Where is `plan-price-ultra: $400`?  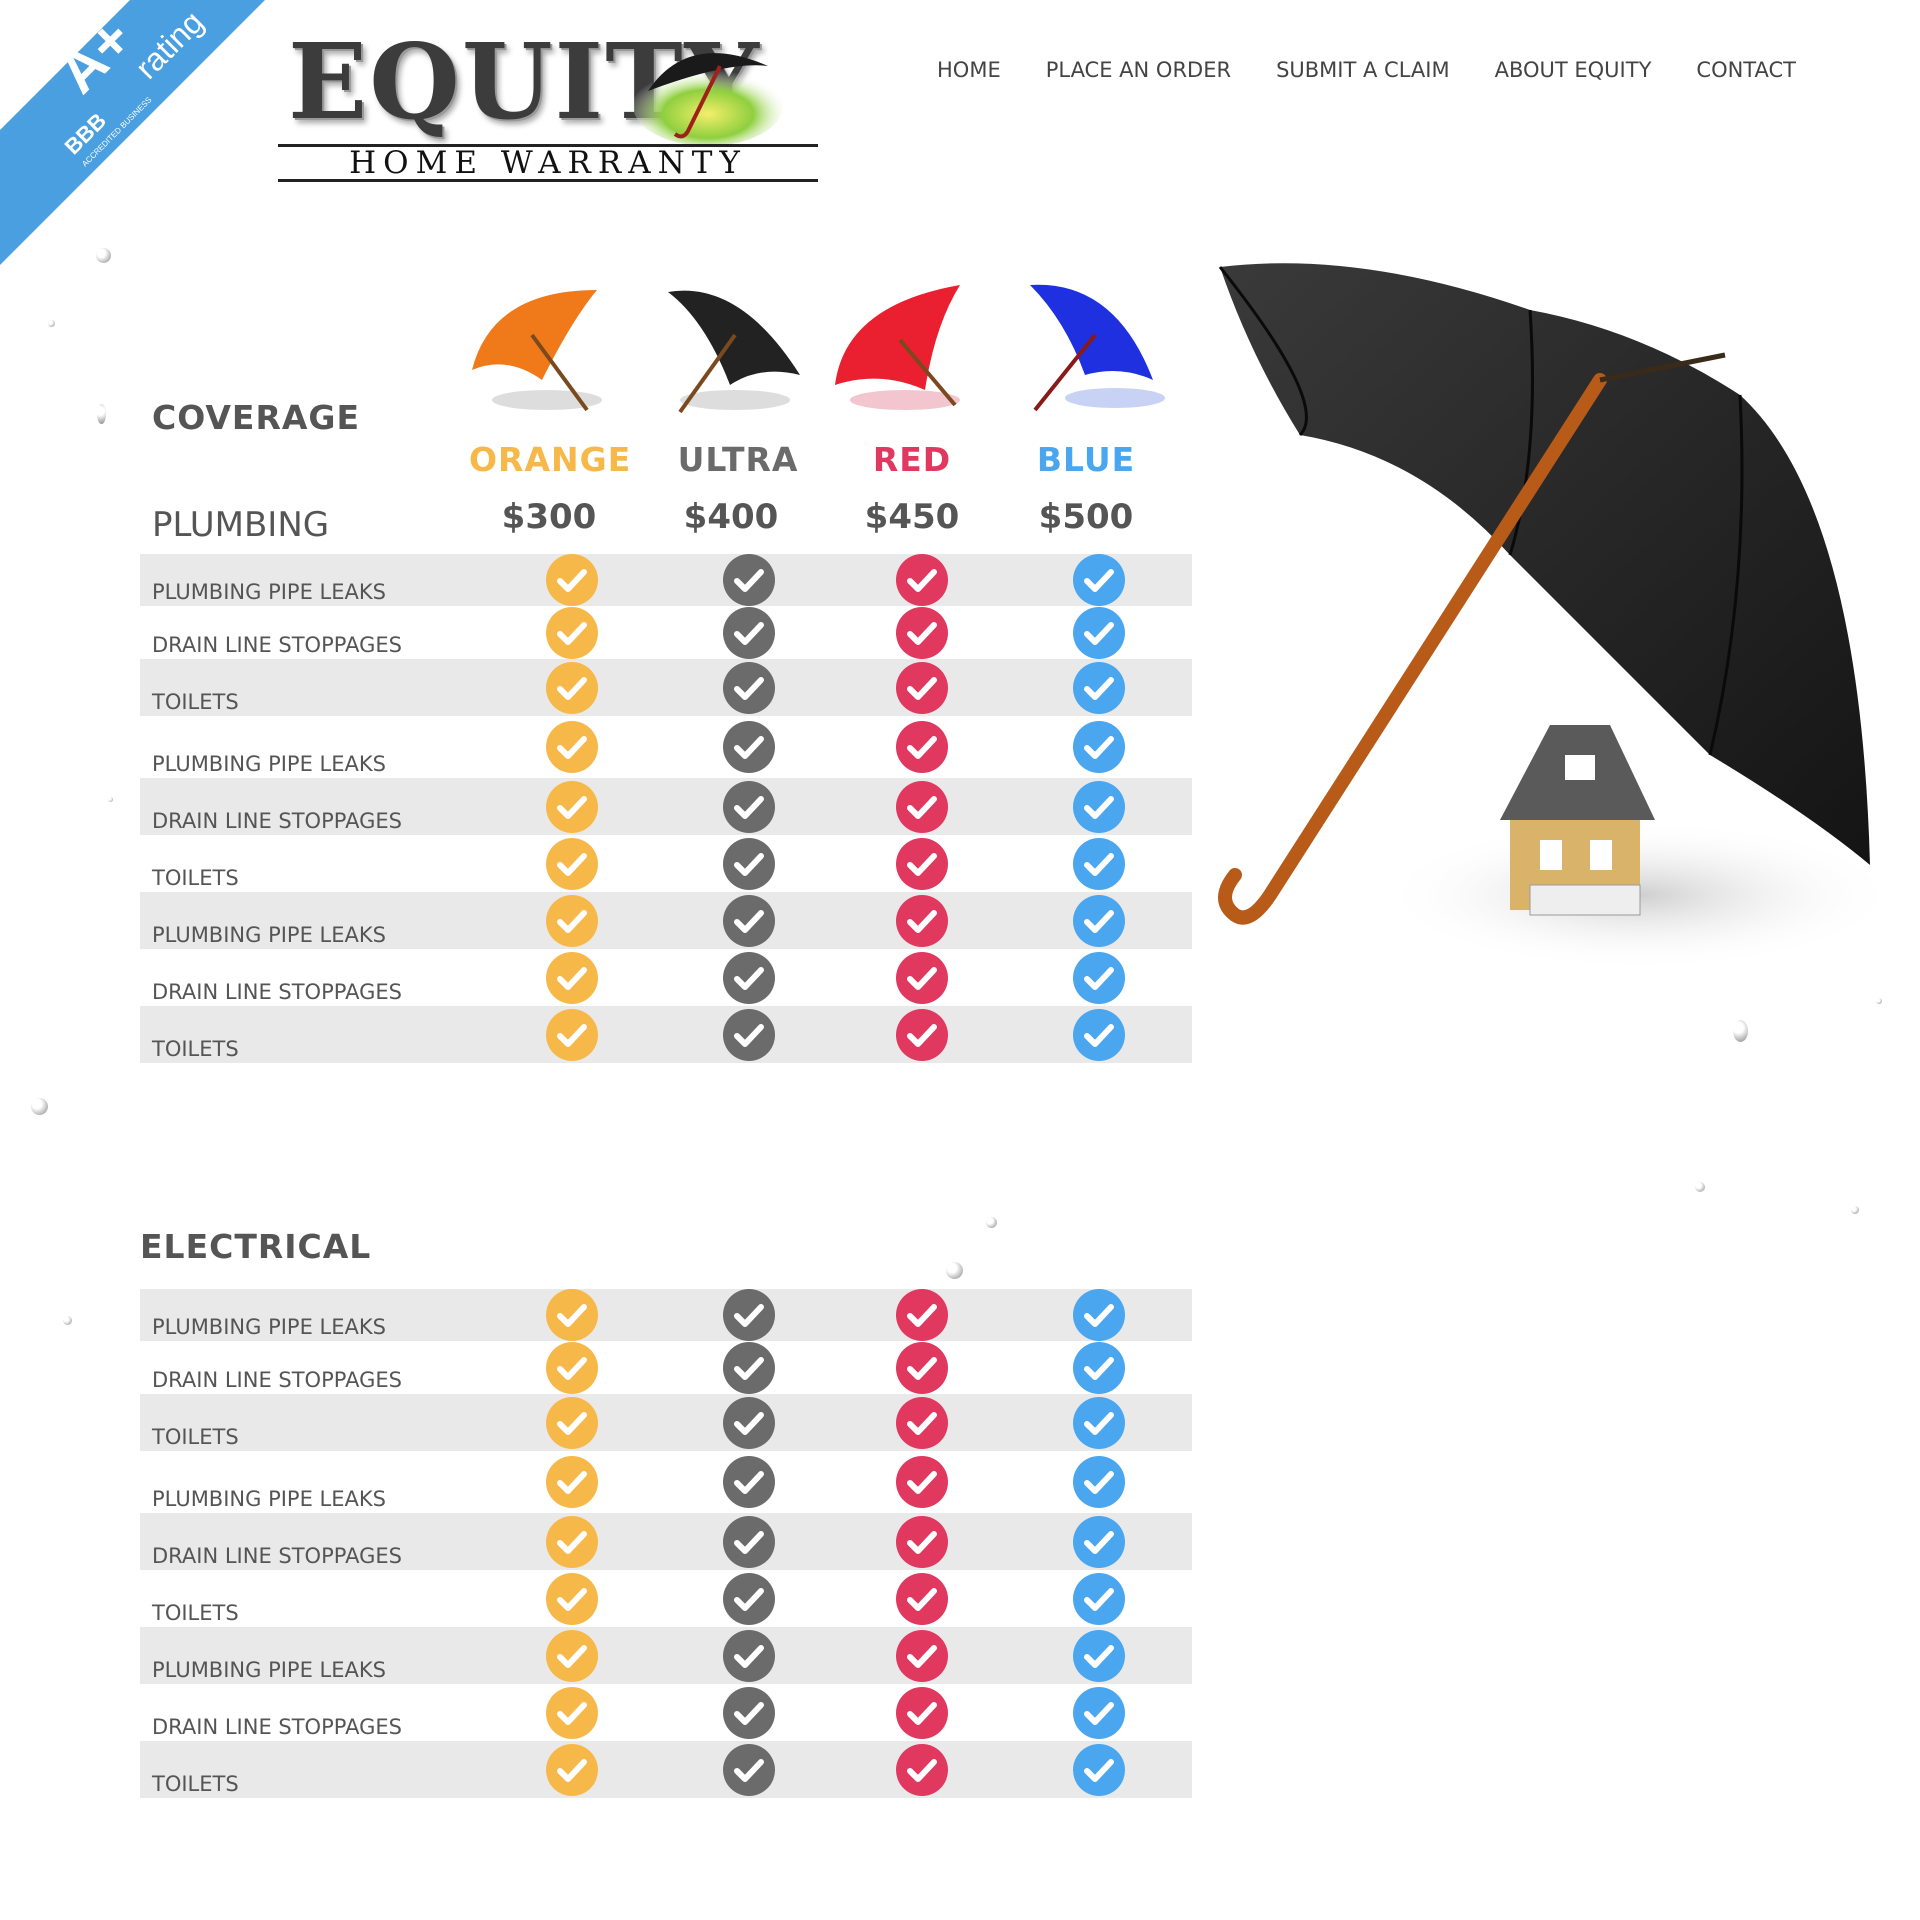
plan-price-ultra: $400 is located at coordinates (731, 517).